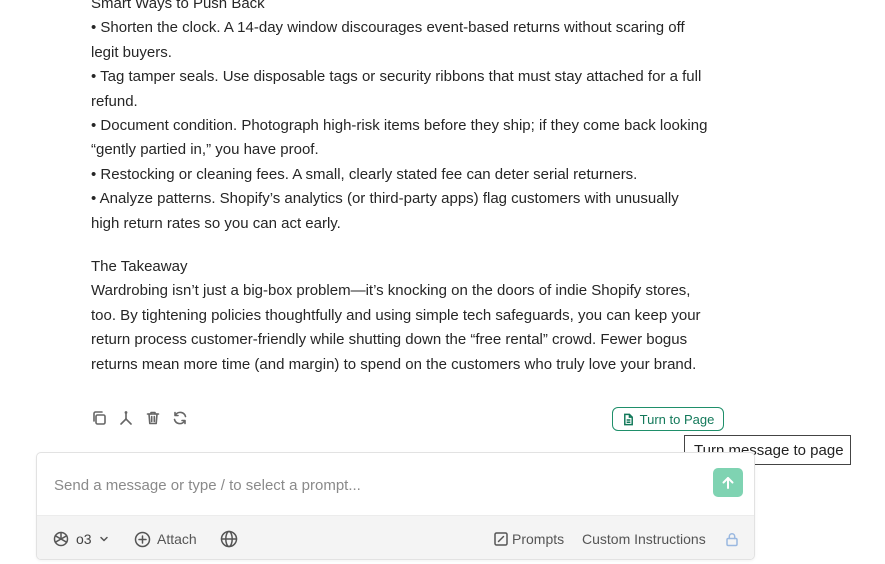 The image size is (885, 564). I want to click on prompts-label: Prompts, so click(538, 539).